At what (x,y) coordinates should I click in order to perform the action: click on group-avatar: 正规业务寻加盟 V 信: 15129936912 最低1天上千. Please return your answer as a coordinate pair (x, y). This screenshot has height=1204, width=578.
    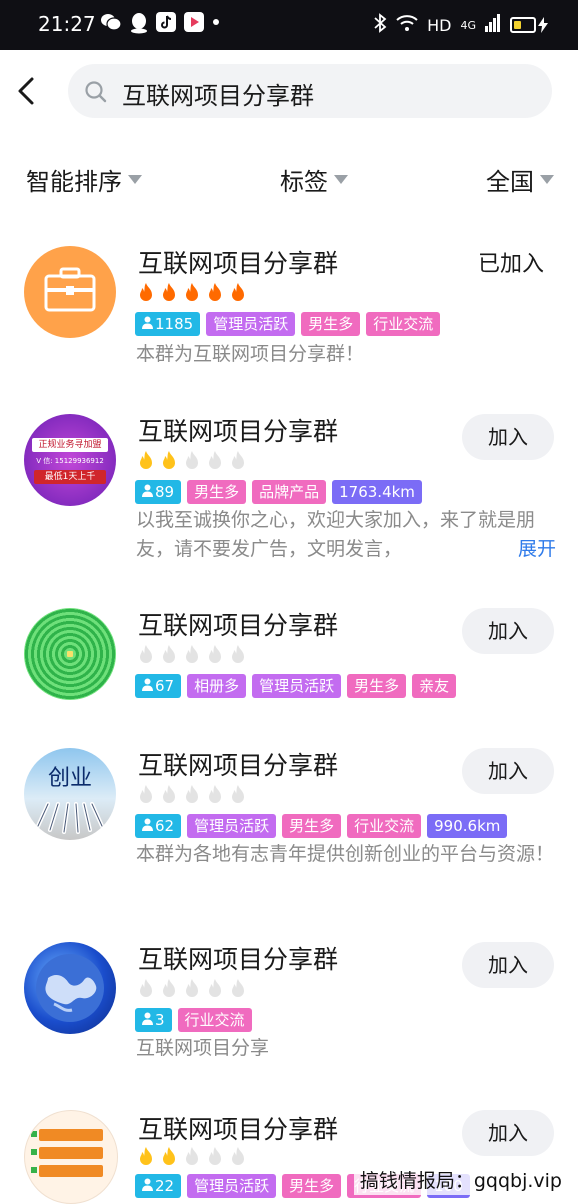
    Looking at the image, I should click on (70, 460).